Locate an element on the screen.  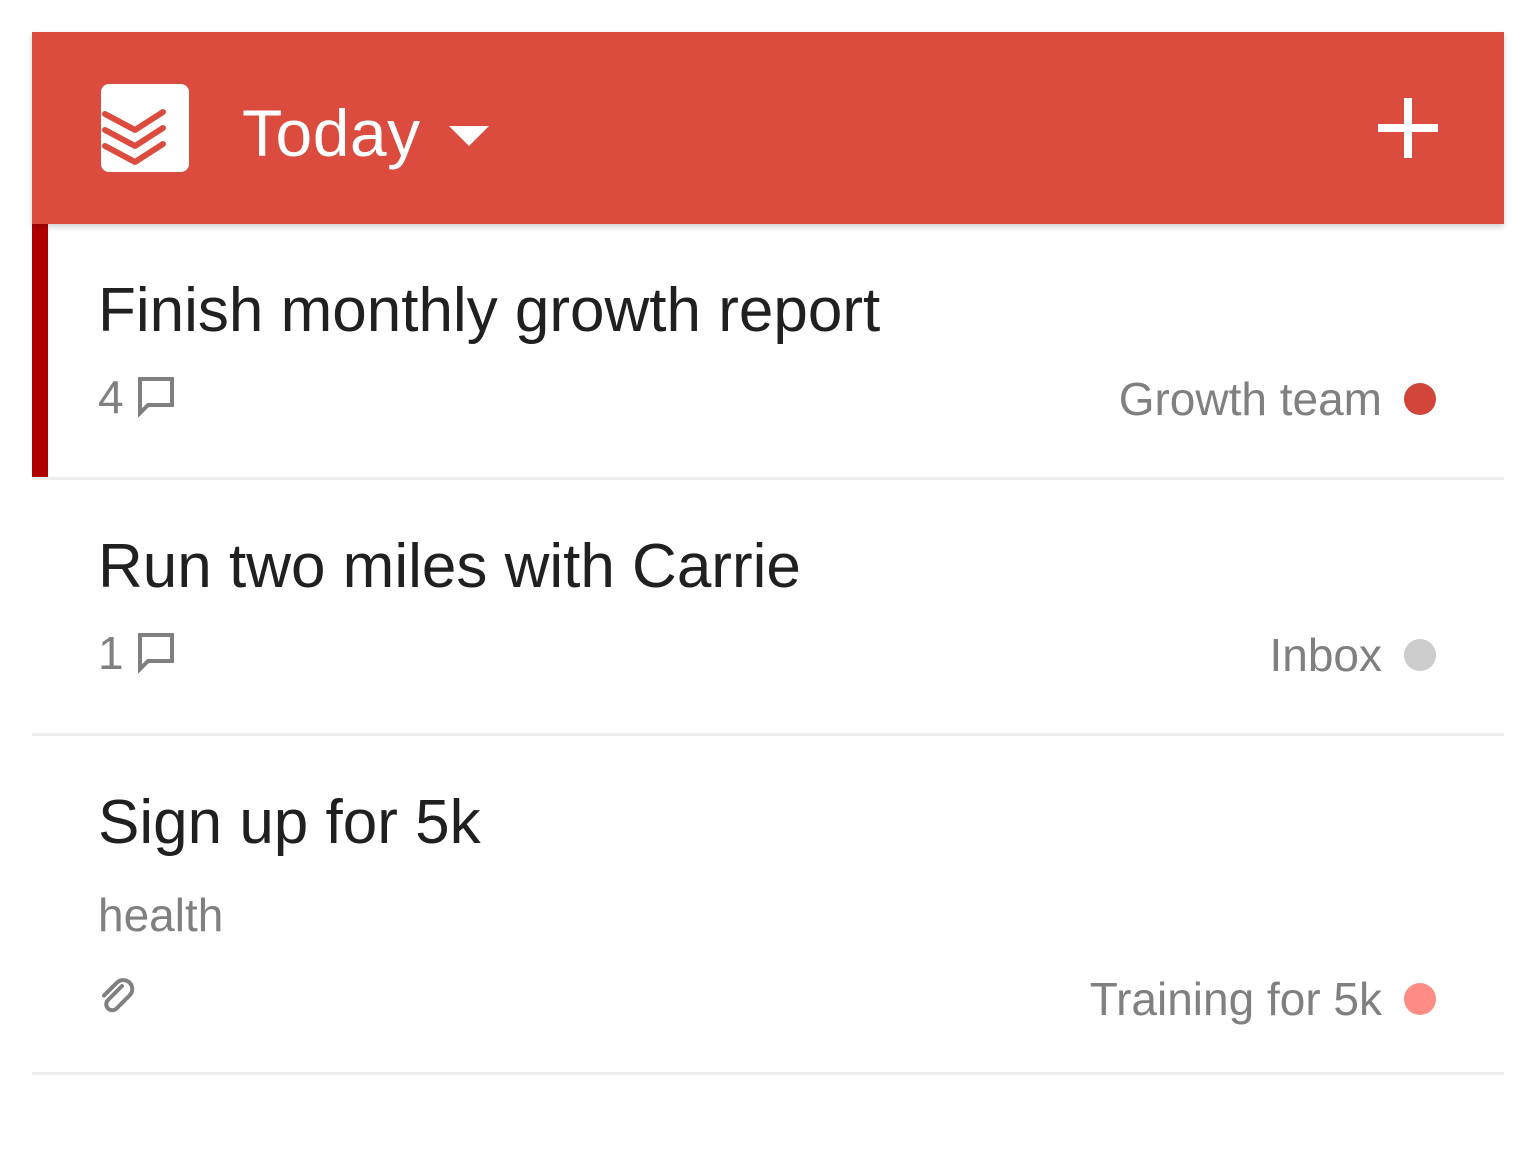
comment-indicator: 1 is located at coordinates (137, 653).